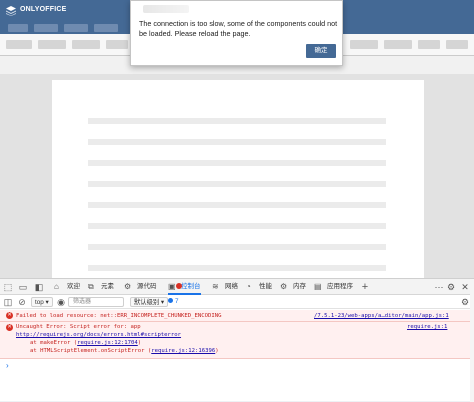 The width and height of the screenshot is (474, 402). Describe the element at coordinates (237, 302) in the screenshot. I see `console-filter-bar: ◫ ⊘ top ▾ ◉ 筛选器 默认级别 ▾ 7 ⚙` at that location.